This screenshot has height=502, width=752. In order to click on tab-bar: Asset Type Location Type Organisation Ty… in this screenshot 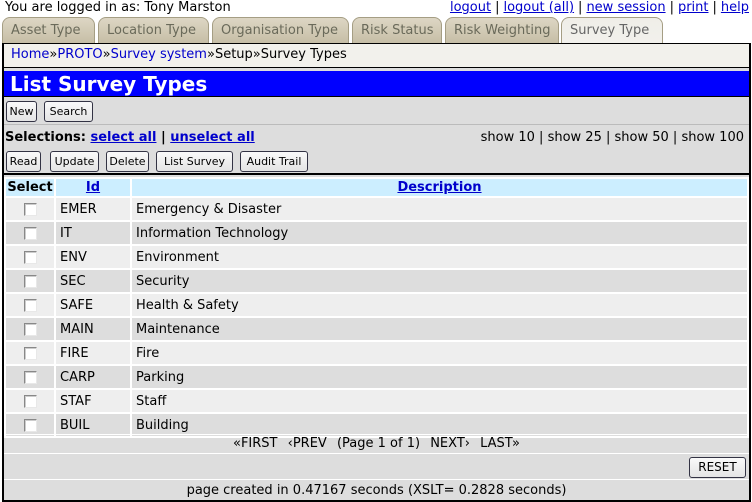, I will do `click(377, 30)`.